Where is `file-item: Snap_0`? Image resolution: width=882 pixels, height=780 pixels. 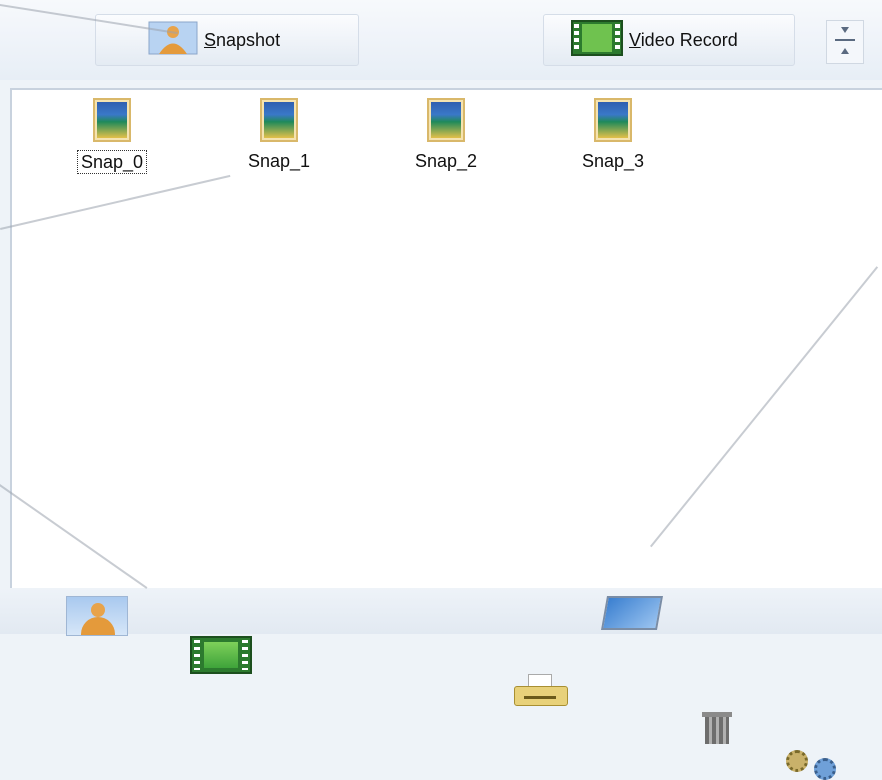 file-item: Snap_0 is located at coordinates (112, 136).